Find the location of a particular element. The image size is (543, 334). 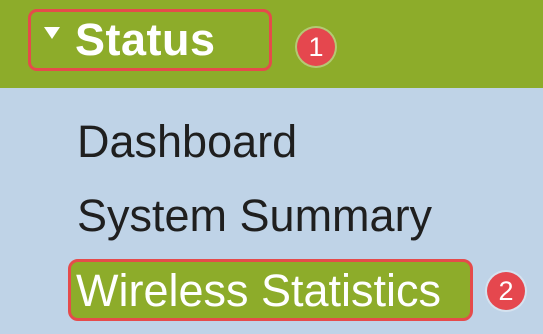

sidebar-item-system-summary: System Summary is located at coordinates (254, 216).